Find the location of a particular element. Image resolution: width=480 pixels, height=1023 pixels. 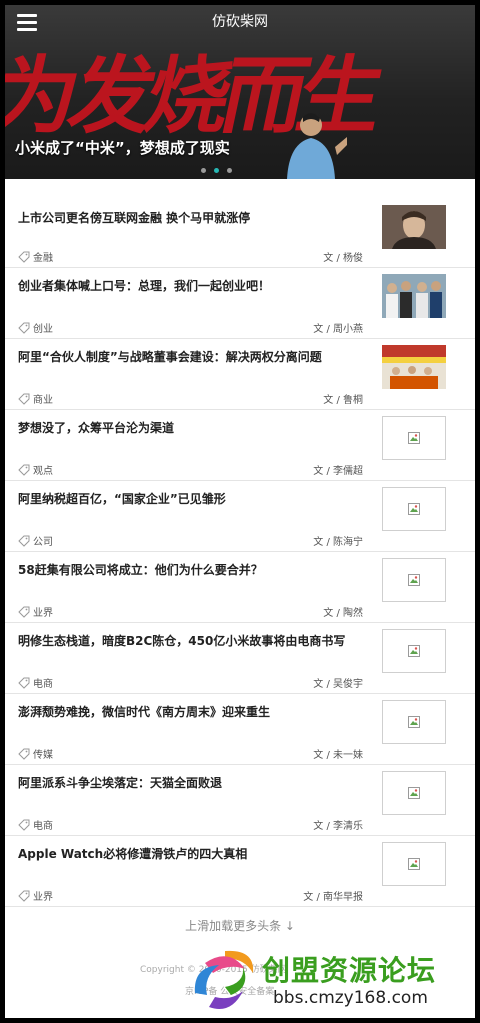

article-tag: 观点 is located at coordinates (35, 469).